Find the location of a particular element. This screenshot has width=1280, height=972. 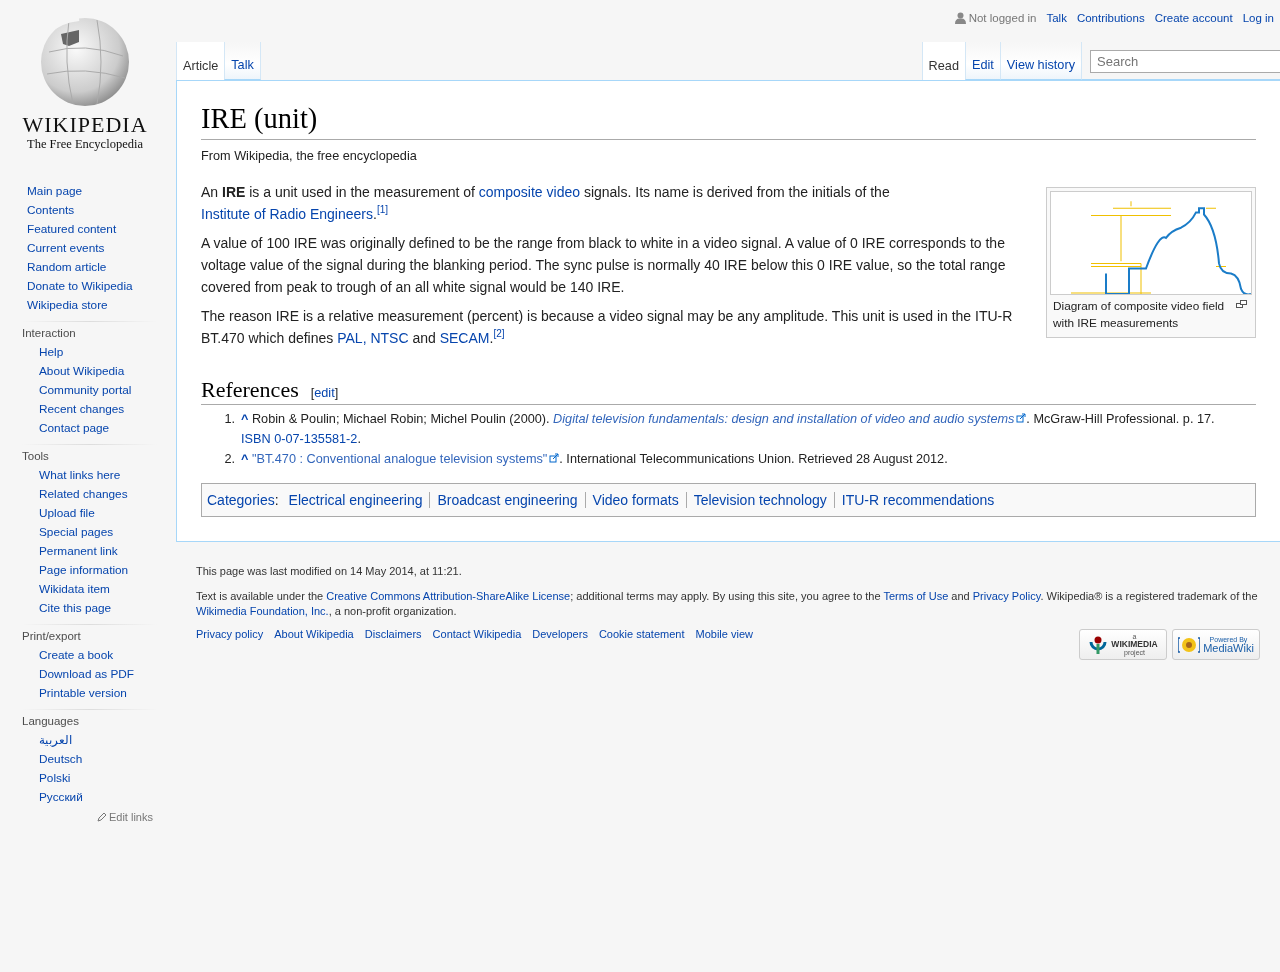

section-heading: References is located at coordinates (250, 389).